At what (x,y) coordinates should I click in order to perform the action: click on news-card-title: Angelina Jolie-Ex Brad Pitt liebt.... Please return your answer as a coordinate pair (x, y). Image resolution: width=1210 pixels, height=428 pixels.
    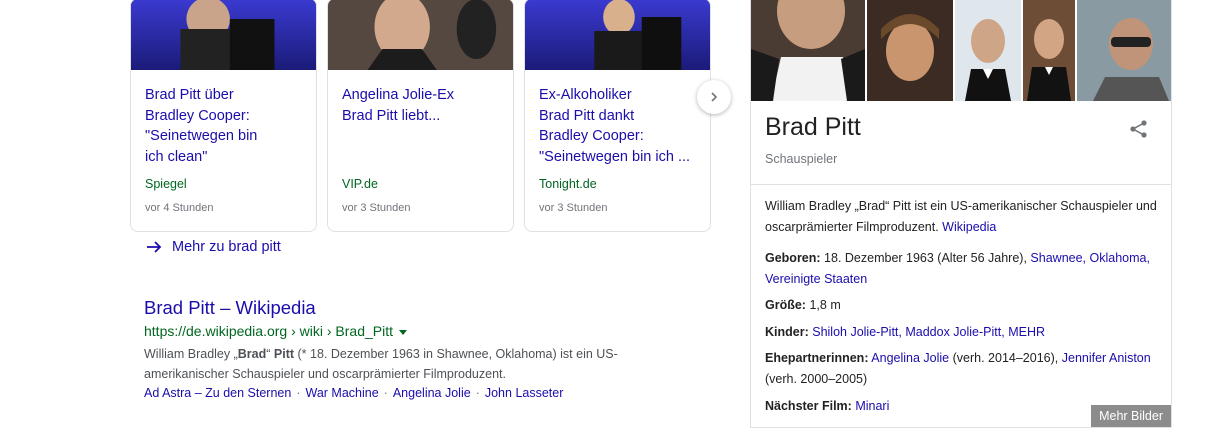
    Looking at the image, I should click on (422, 105).